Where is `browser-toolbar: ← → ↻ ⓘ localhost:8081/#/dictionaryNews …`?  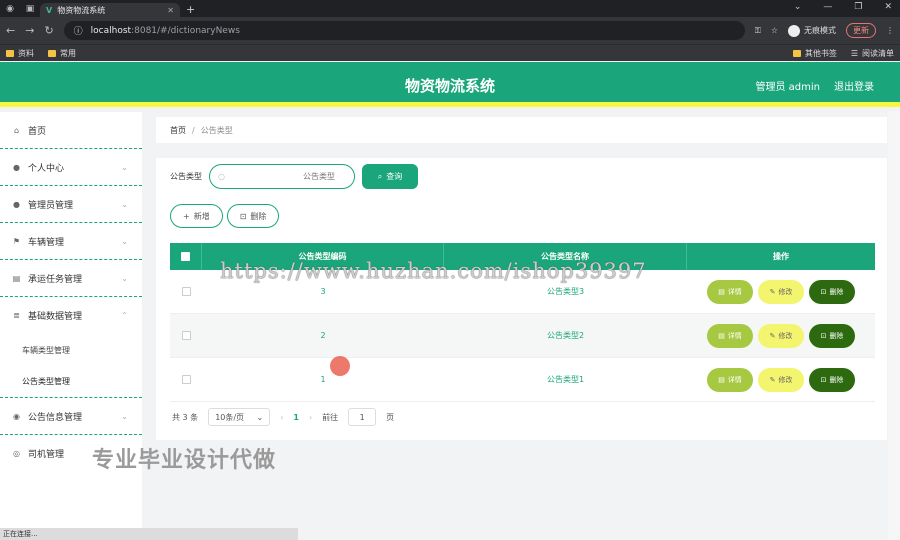 browser-toolbar: ← → ↻ ⓘ localhost:8081/#/dictionaryNews … is located at coordinates (450, 30).